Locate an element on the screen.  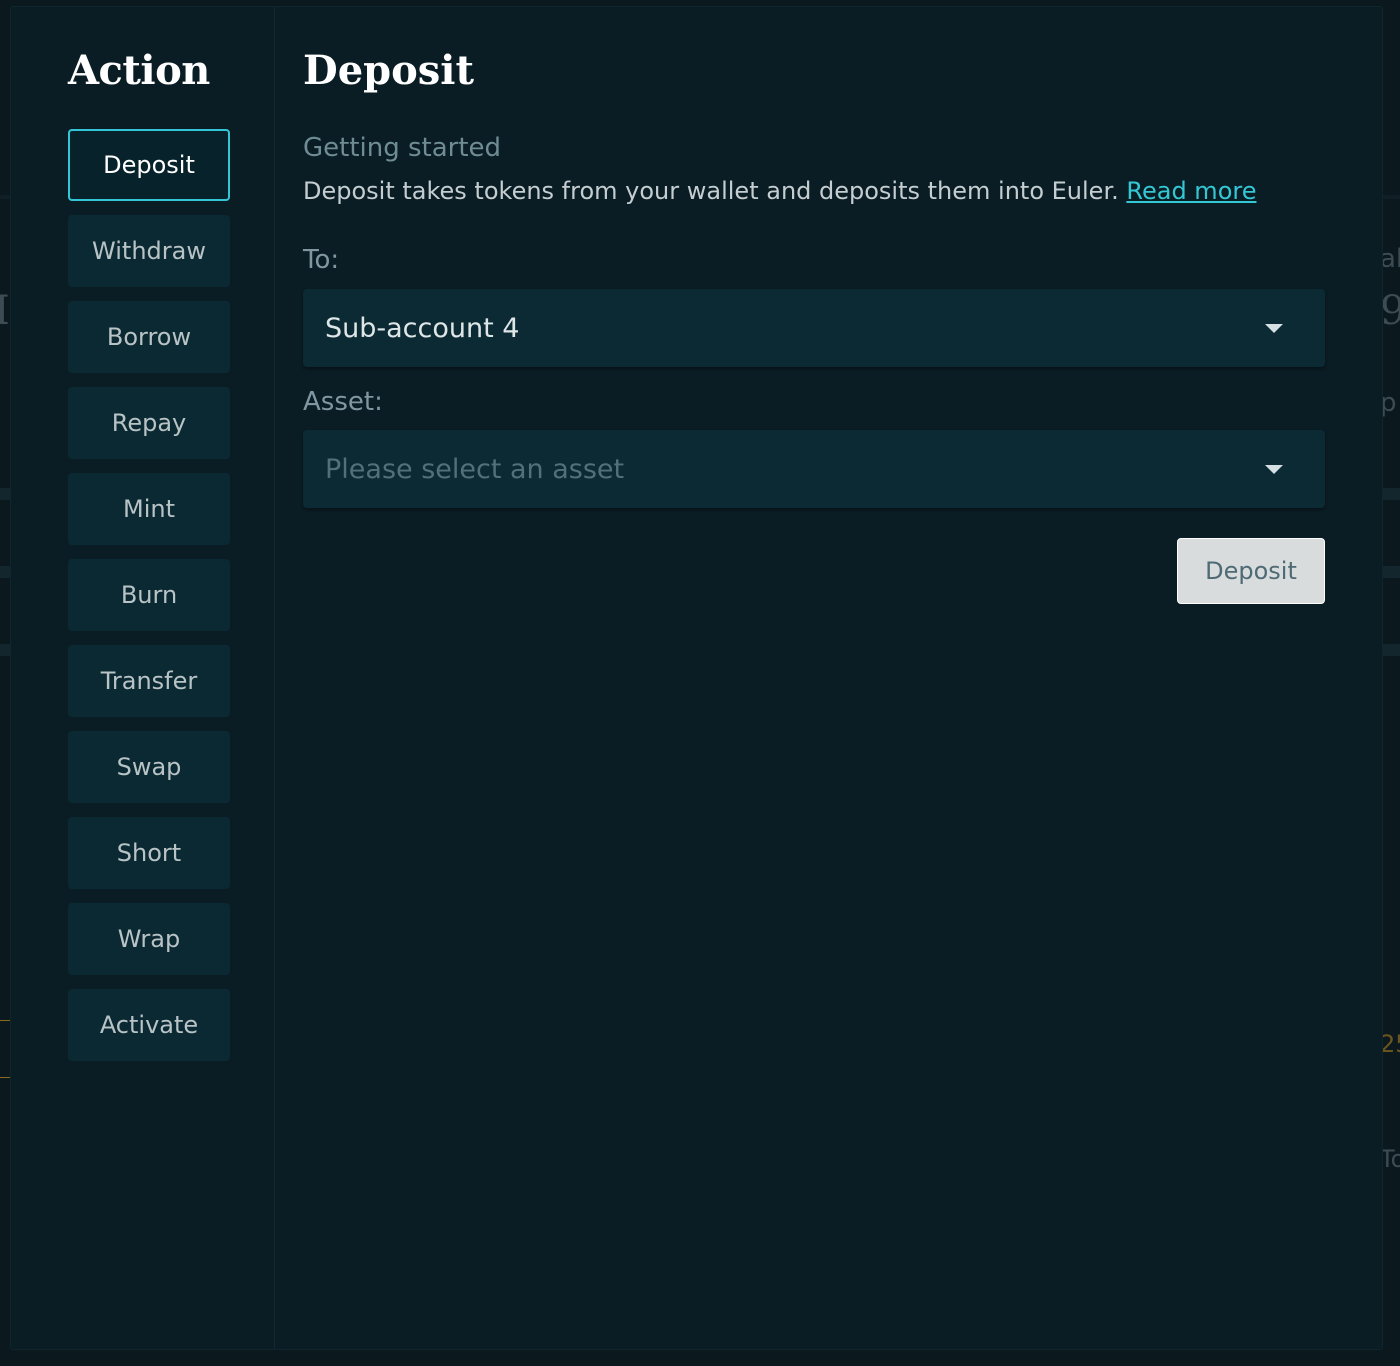
asset-select: Please select an asset is located at coordinates (814, 469).